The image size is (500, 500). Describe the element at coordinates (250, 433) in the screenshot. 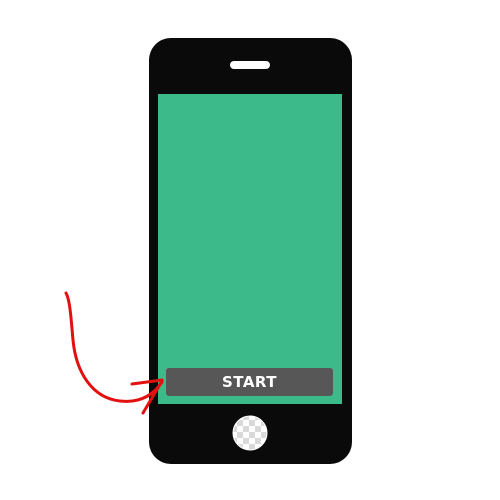

I see `home-button-icon` at that location.